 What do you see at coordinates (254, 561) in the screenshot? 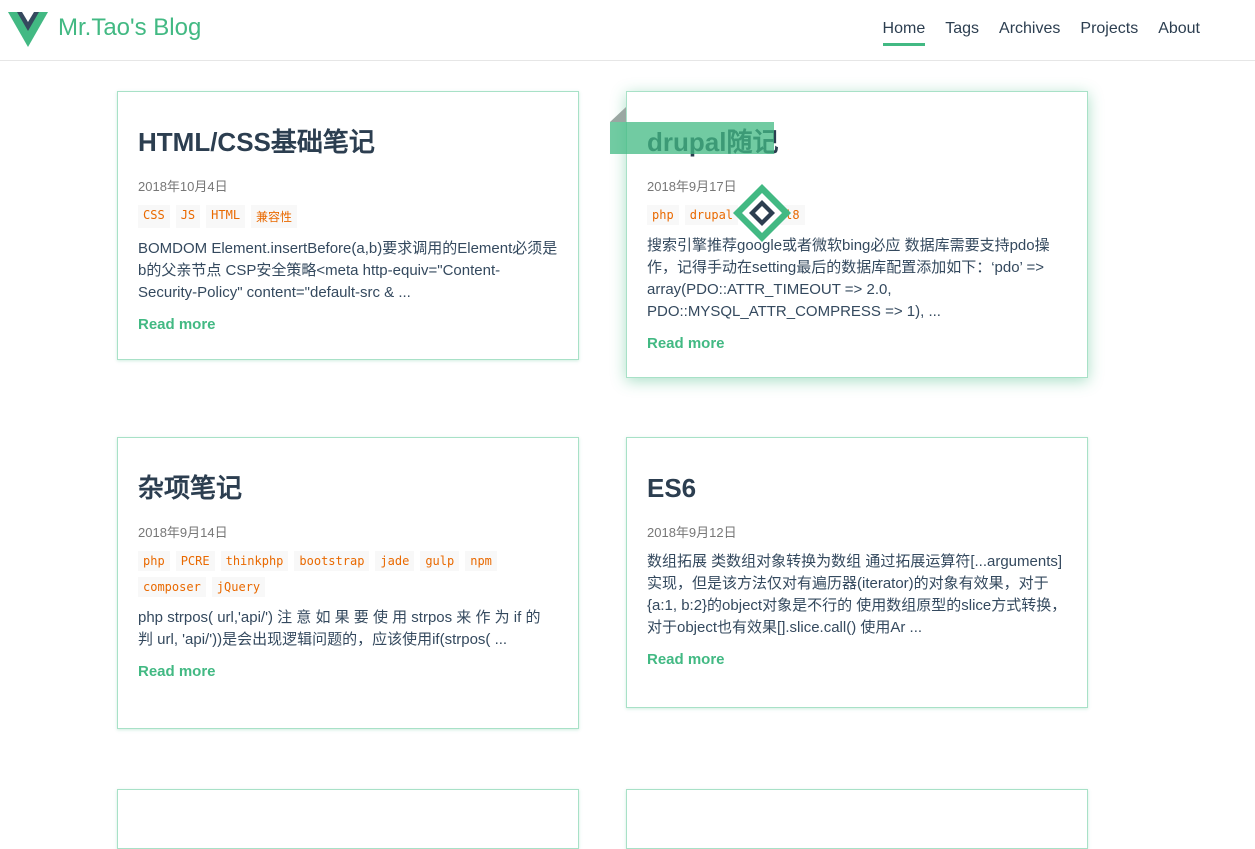
I see `post-tag: thinkphp` at bounding box center [254, 561].